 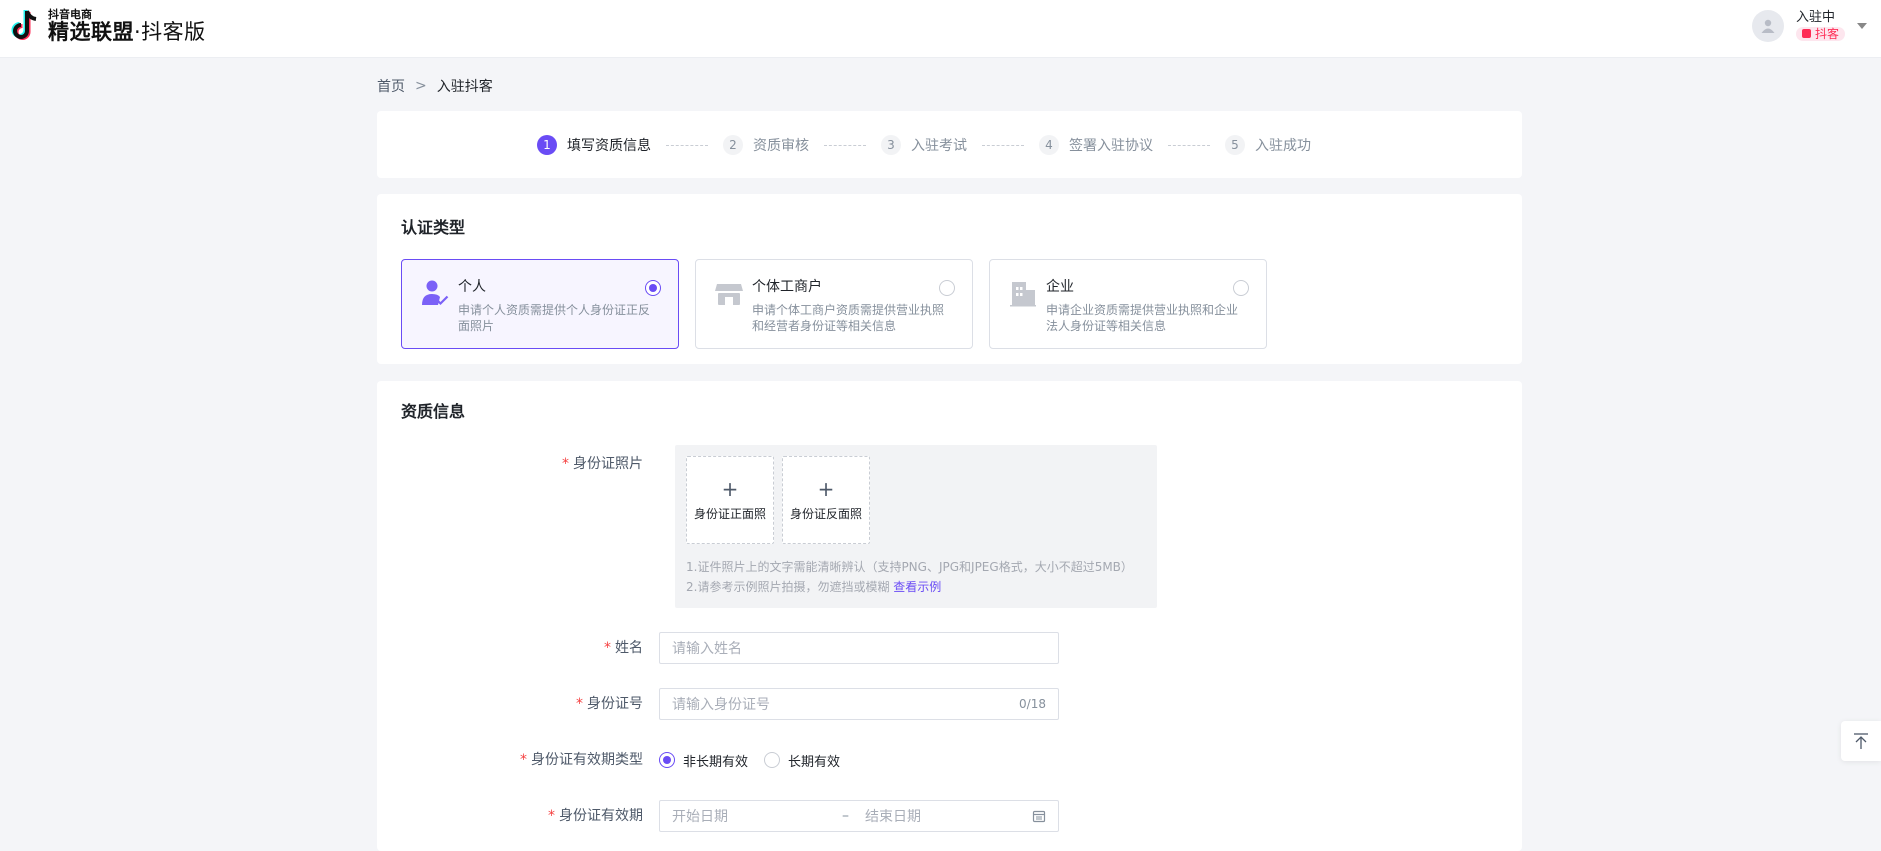 I want to click on name-label: 姓名, so click(x=629, y=648).